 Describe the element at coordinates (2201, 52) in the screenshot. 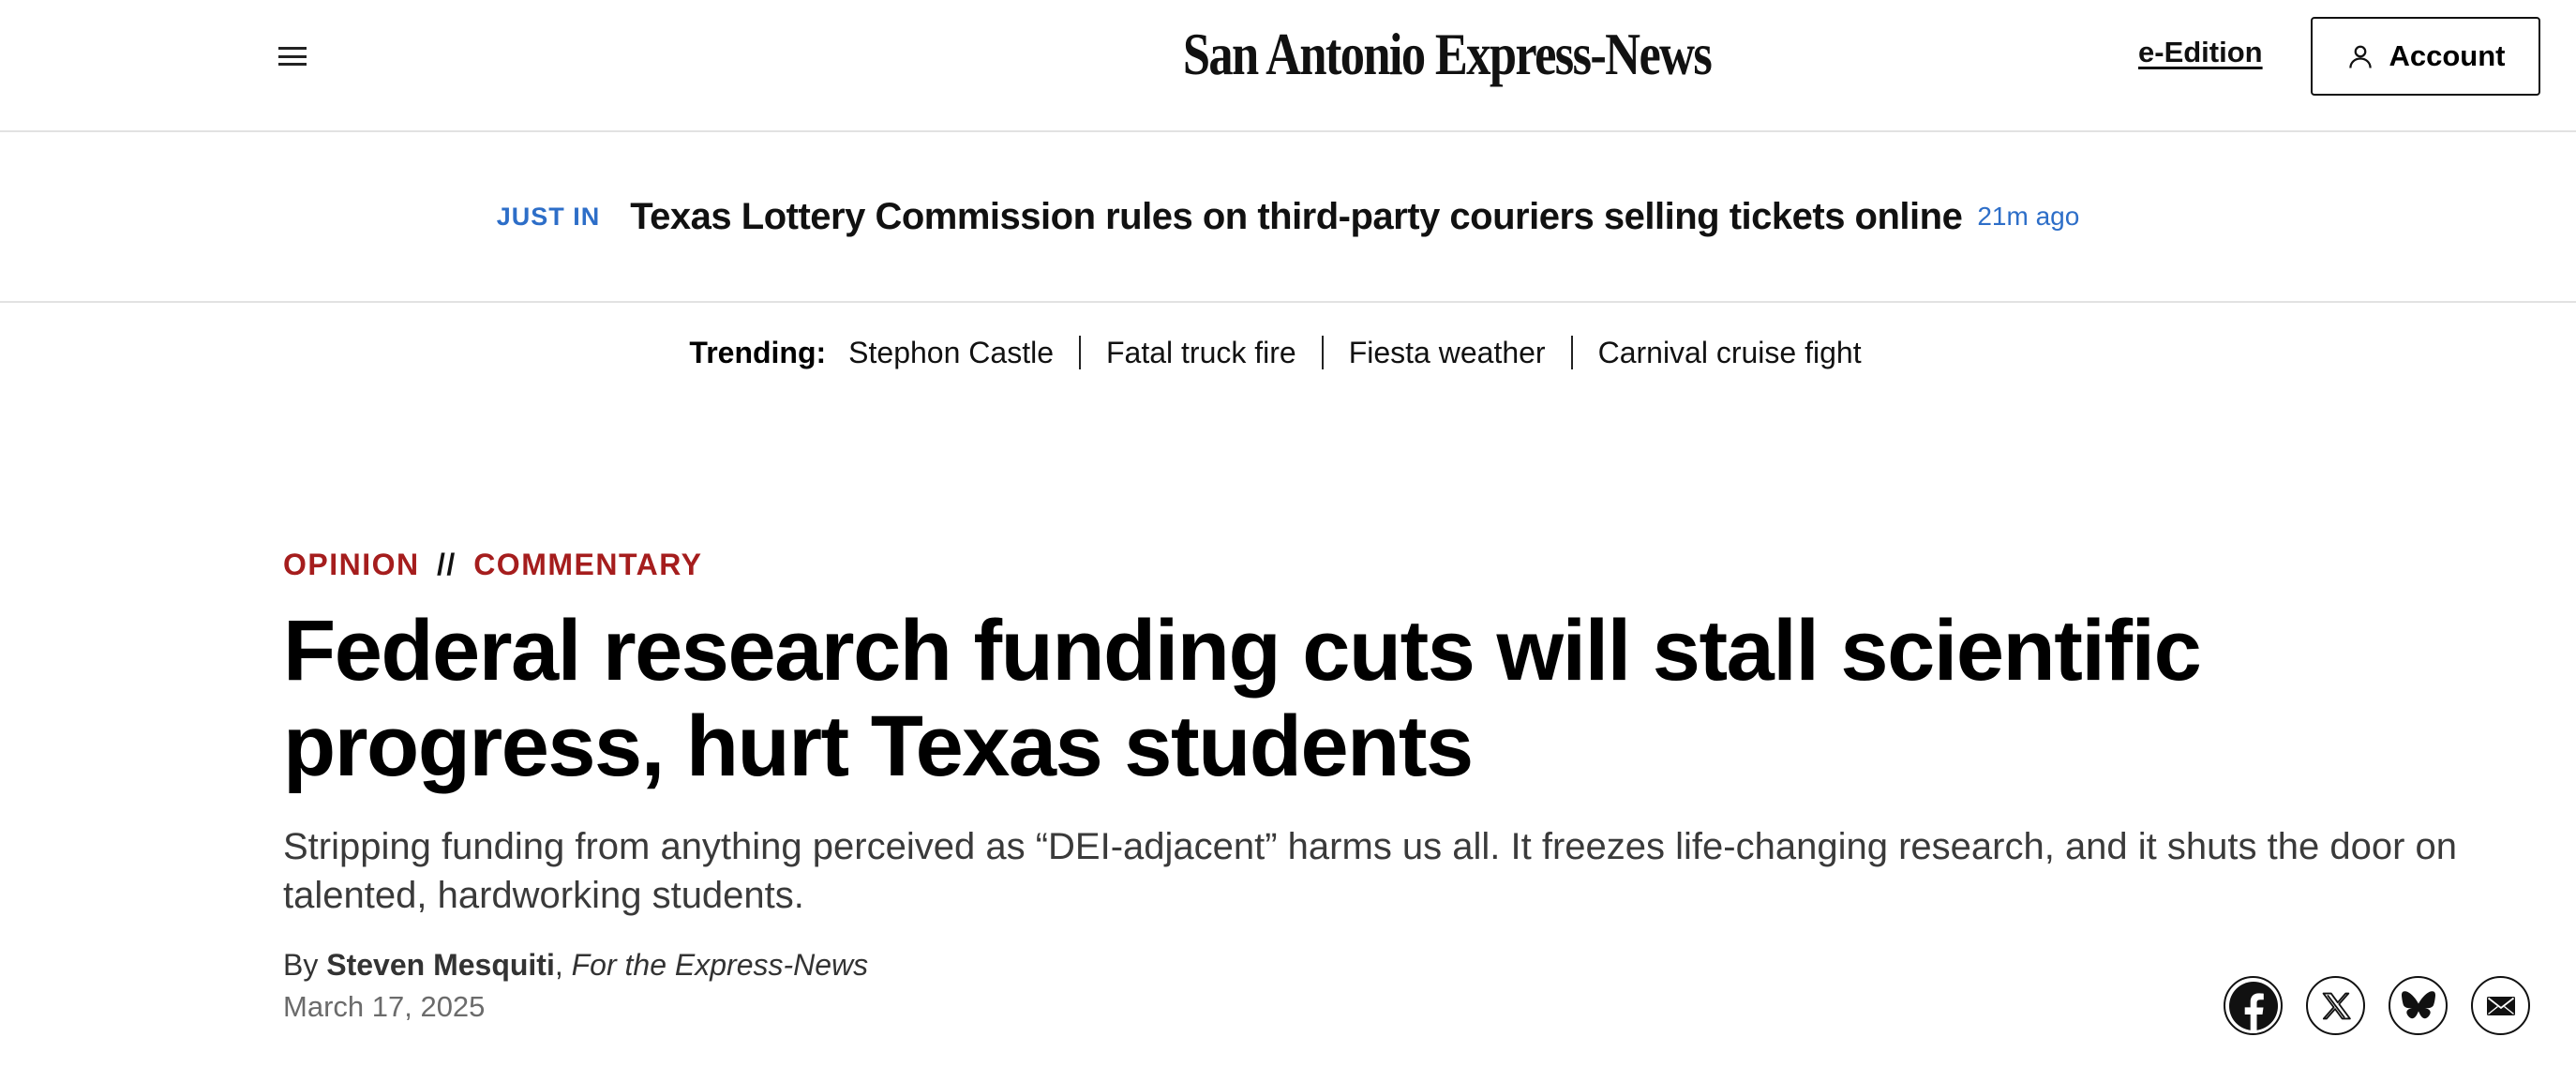

I see `e-edition-link: e-Edition` at that location.